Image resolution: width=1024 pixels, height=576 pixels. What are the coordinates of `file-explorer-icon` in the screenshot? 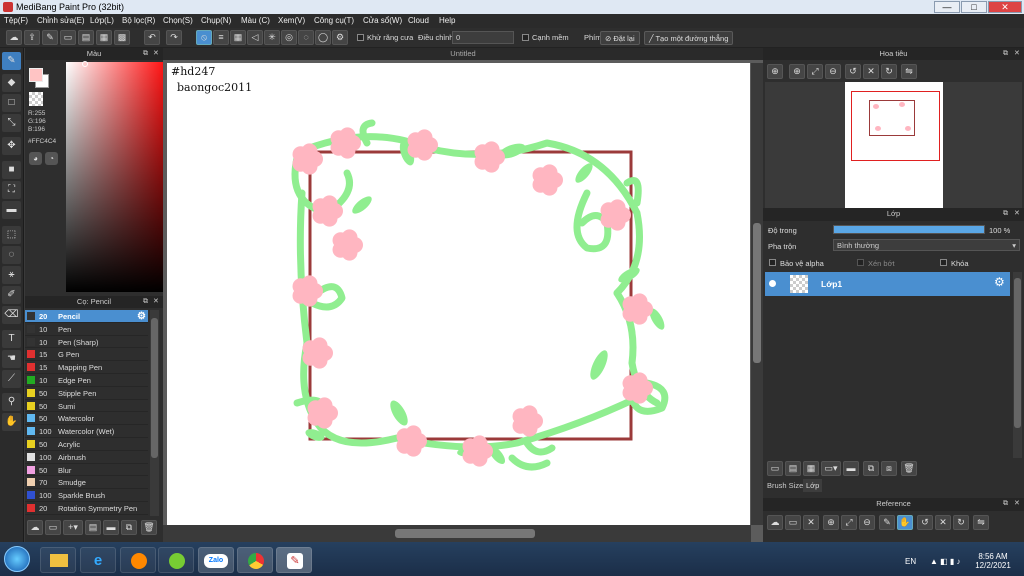 It's located at (58, 560).